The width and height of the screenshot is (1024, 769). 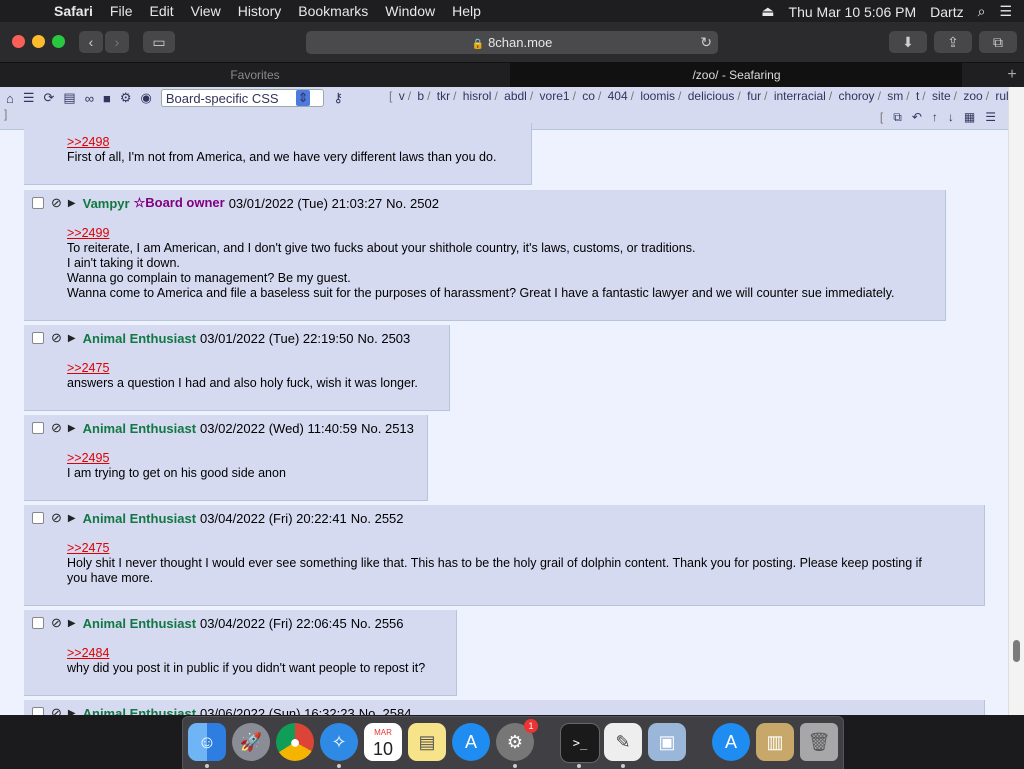 What do you see at coordinates (206, 11) in the screenshot?
I see `menu-view: View` at bounding box center [206, 11].